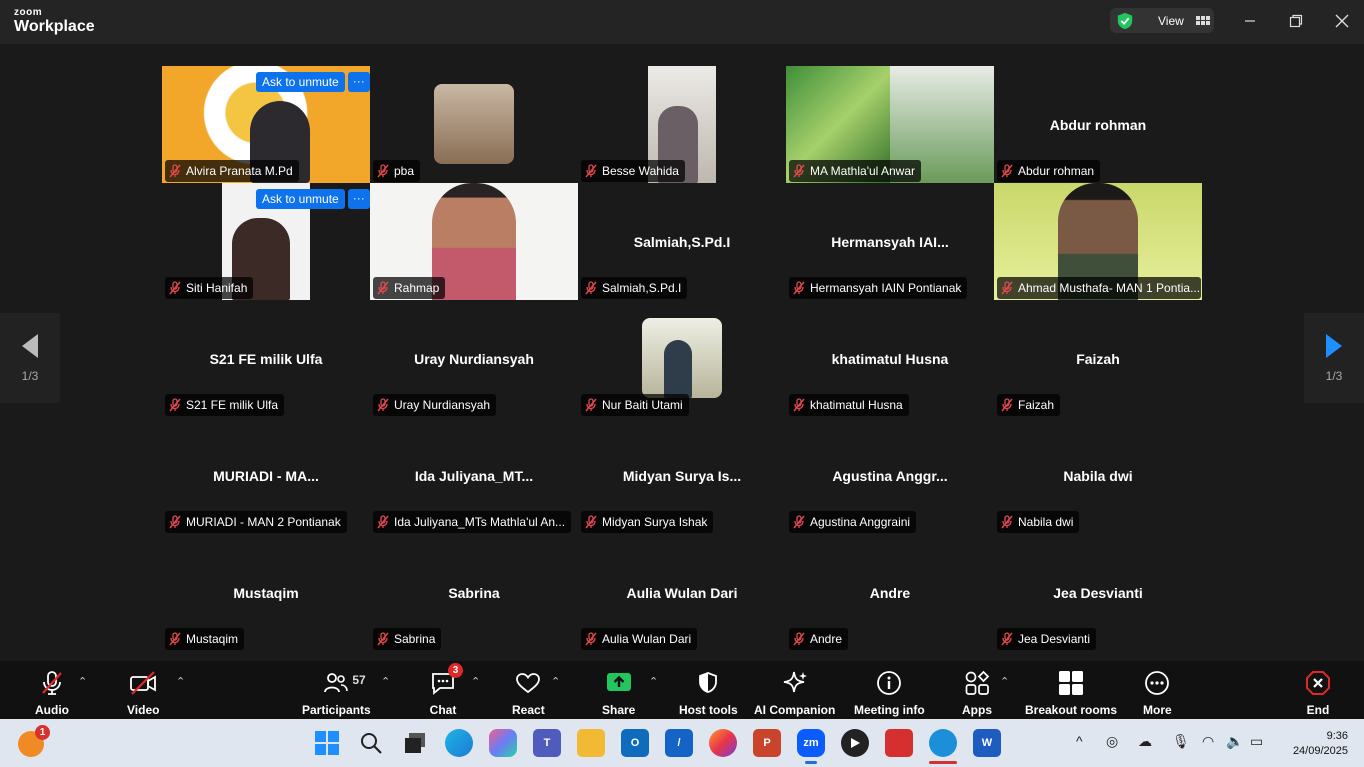  Describe the element at coordinates (415, 743) in the screenshot. I see `task-view-icon` at that location.